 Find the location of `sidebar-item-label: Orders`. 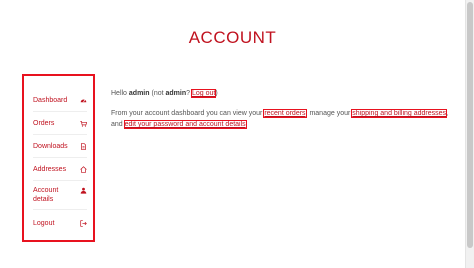

sidebar-item-label: Orders is located at coordinates (44, 123).